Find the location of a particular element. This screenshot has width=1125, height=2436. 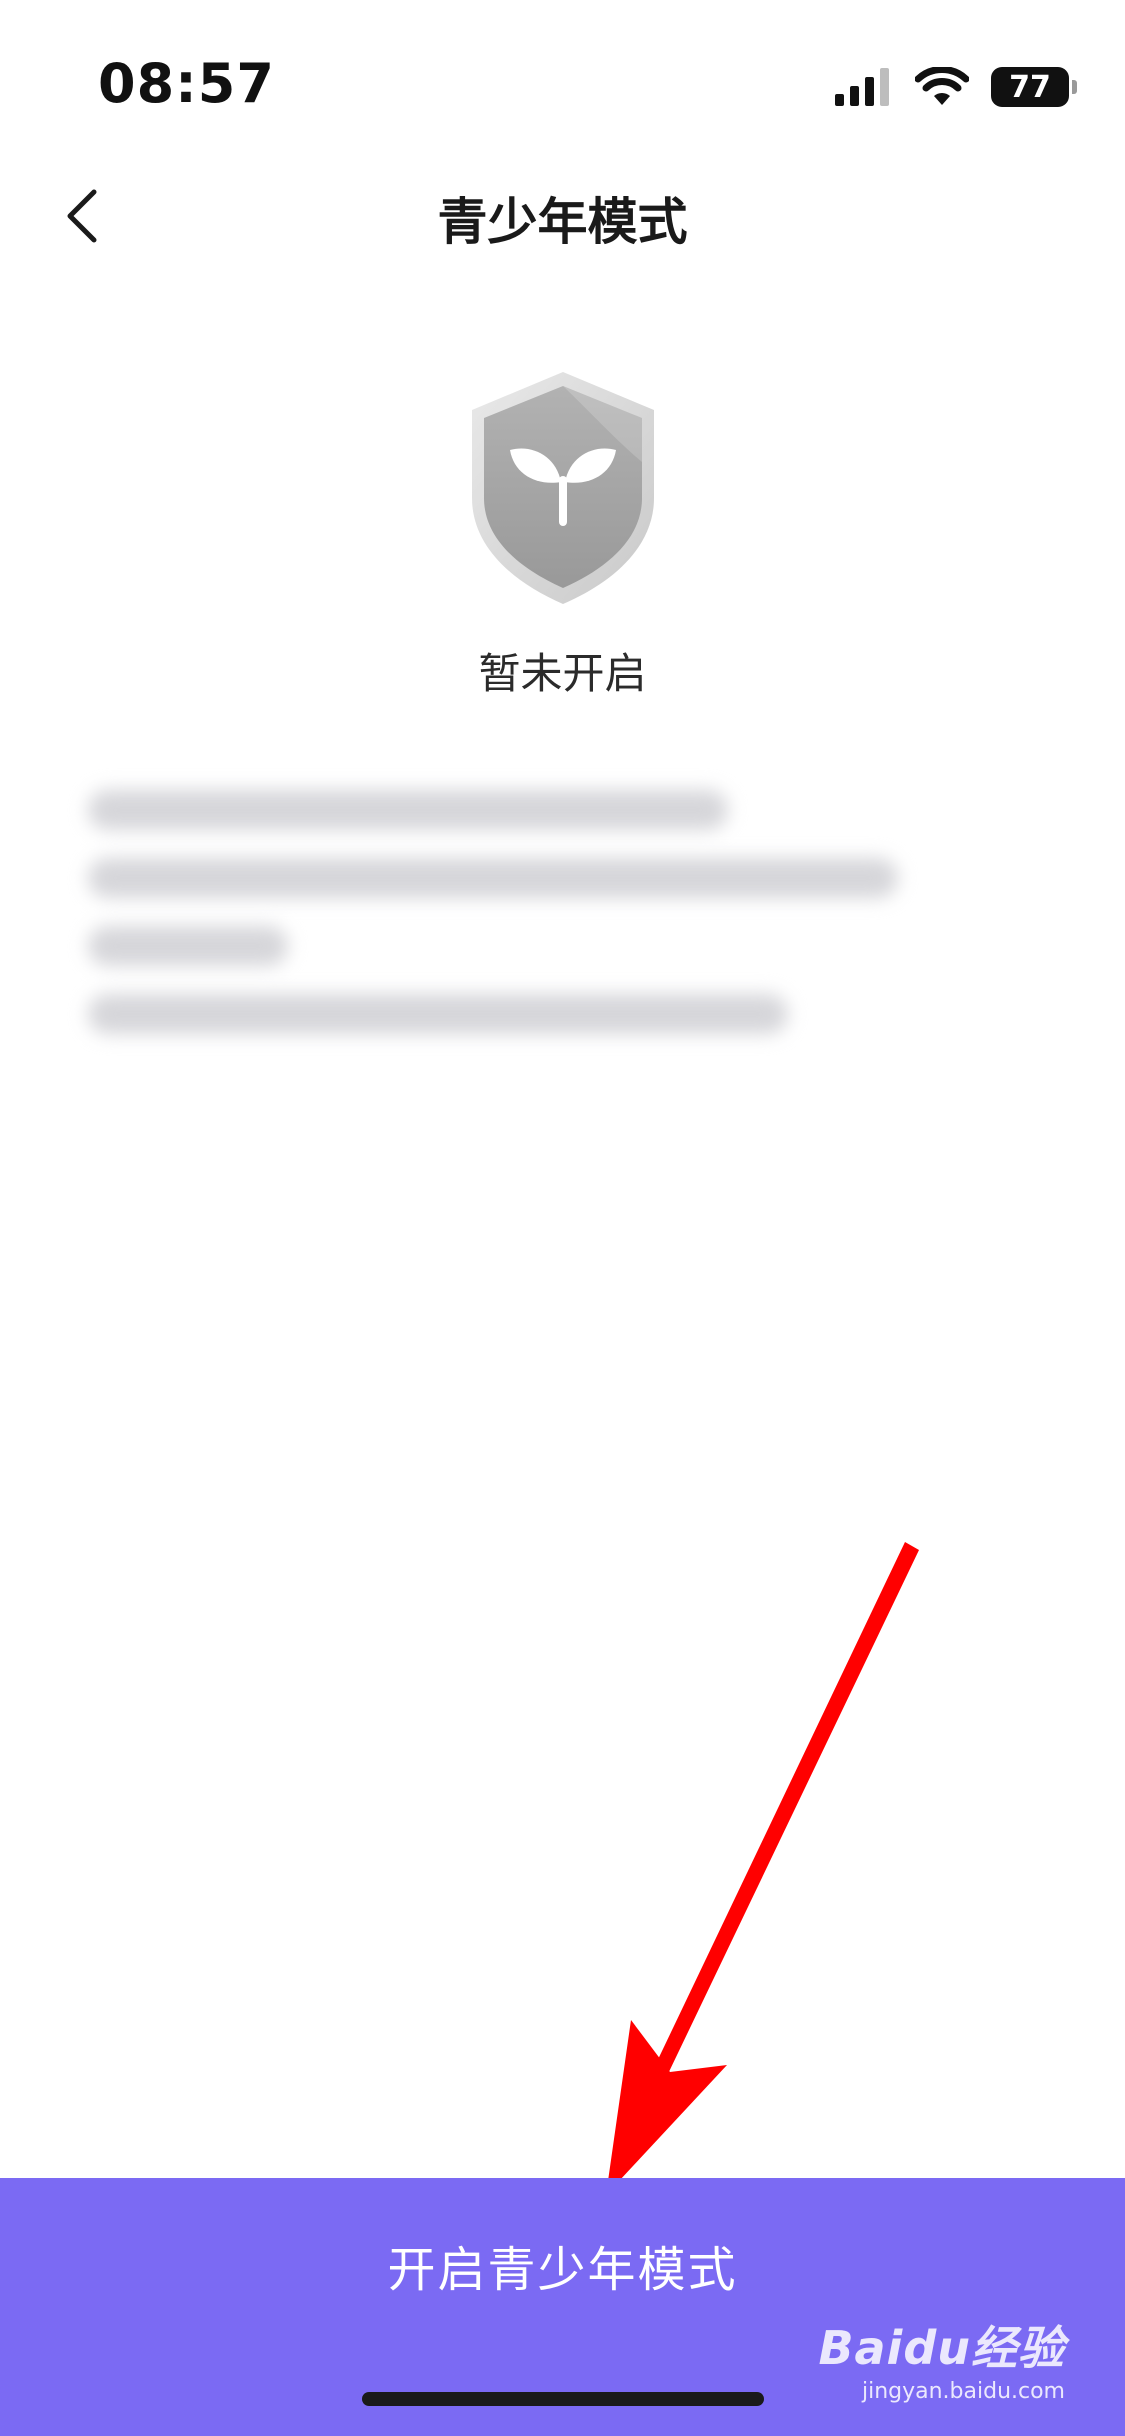

red-arrow-icon is located at coordinates (762, 1868).